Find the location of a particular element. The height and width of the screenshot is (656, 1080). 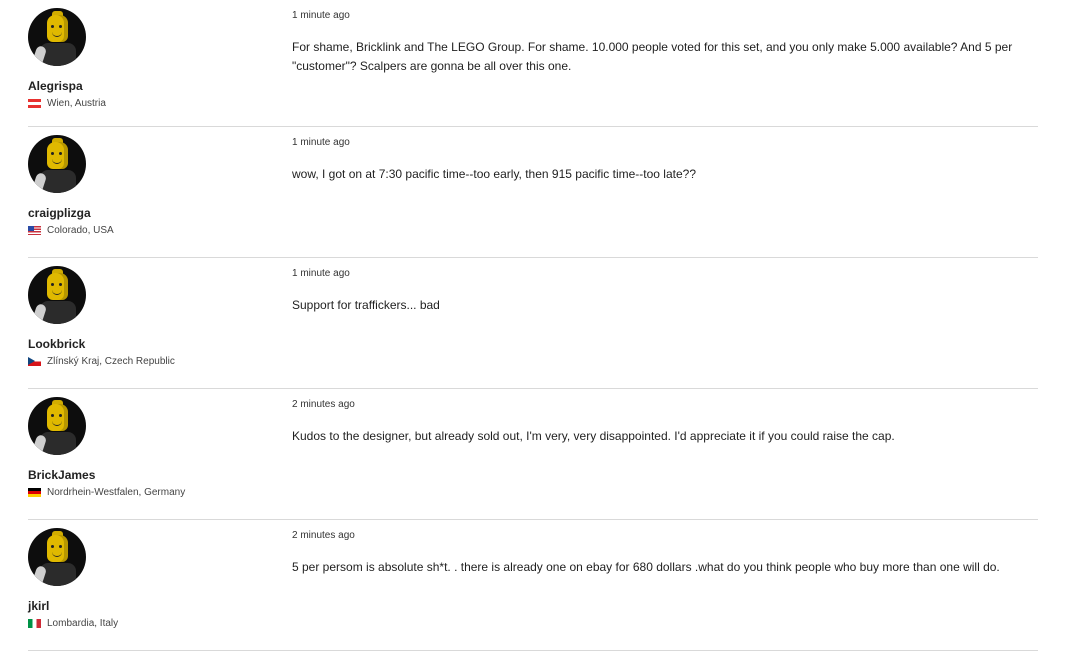

user-location: Colorado, USA is located at coordinates (71, 230).